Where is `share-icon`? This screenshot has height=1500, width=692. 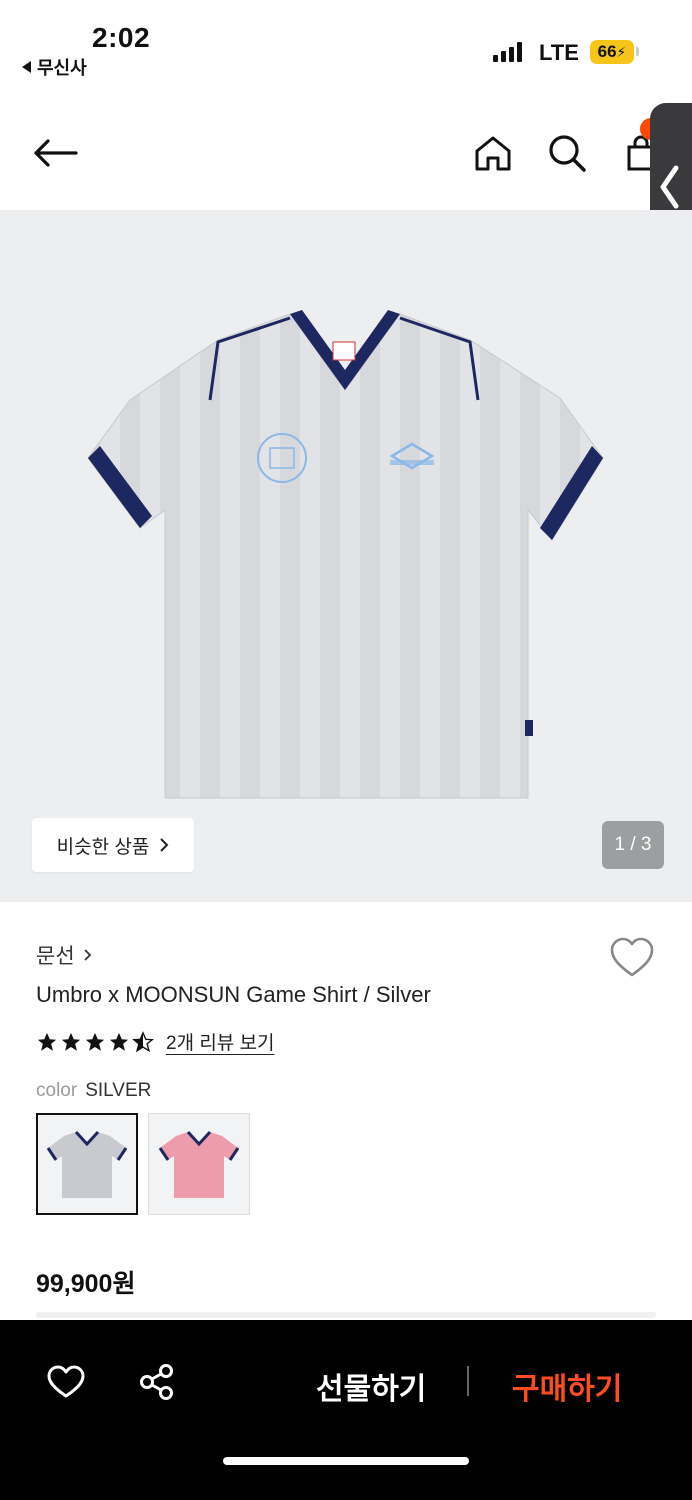 share-icon is located at coordinates (156, 1382).